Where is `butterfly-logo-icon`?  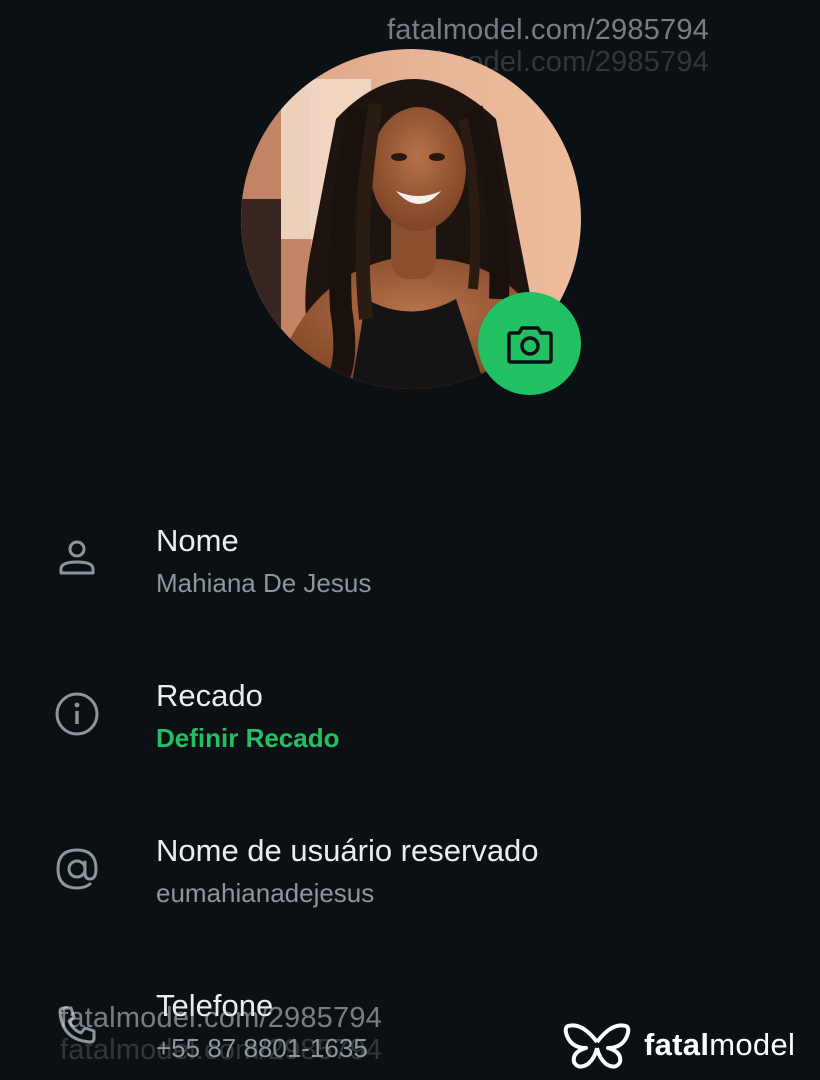 butterfly-logo-icon is located at coordinates (597, 1046).